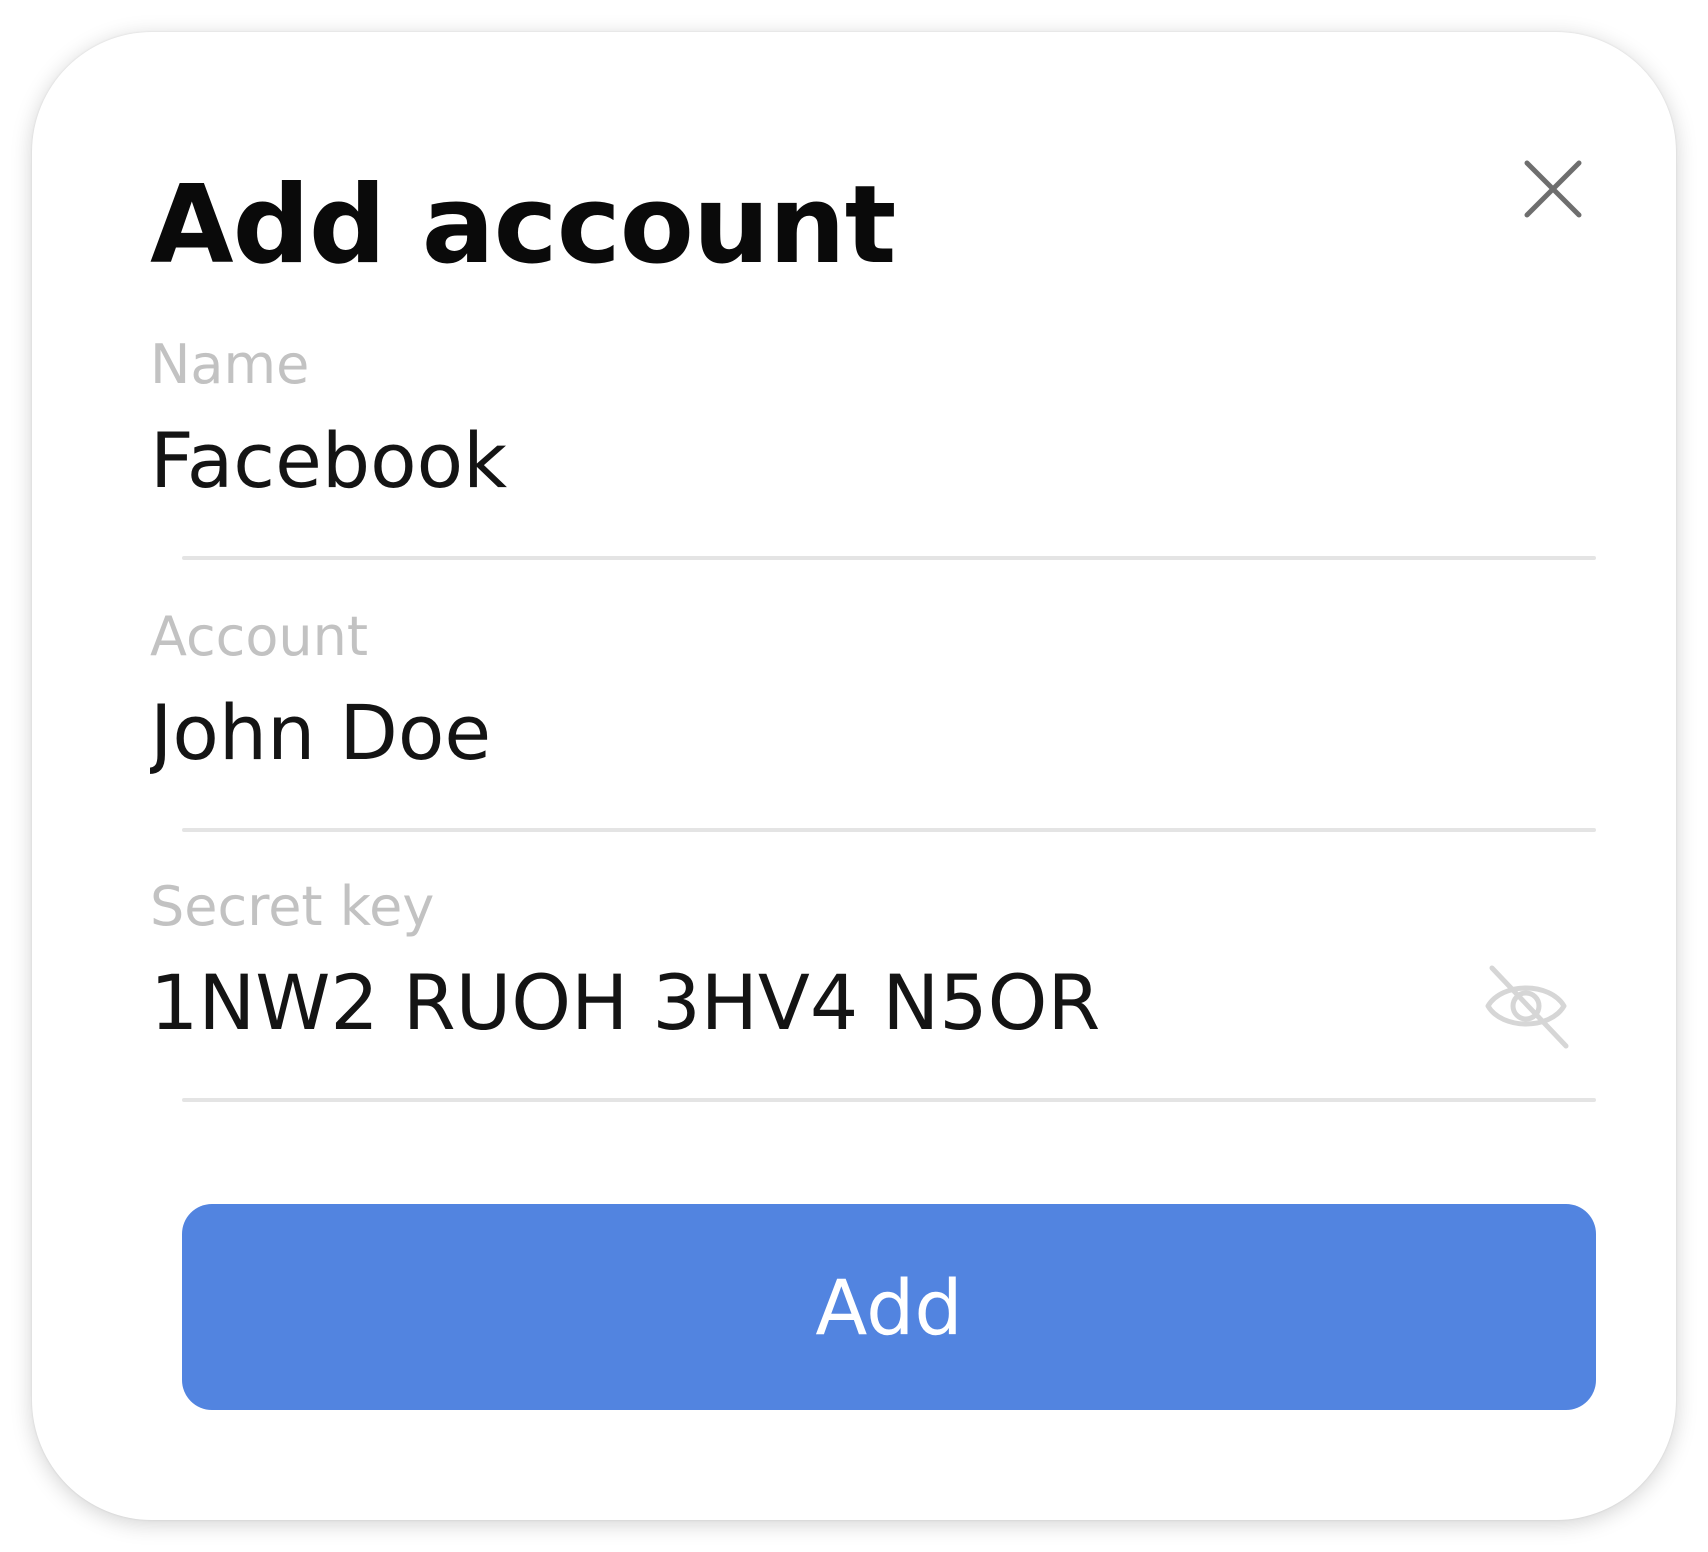  What do you see at coordinates (800, 1002) in the screenshot?
I see `secret-key-input` at bounding box center [800, 1002].